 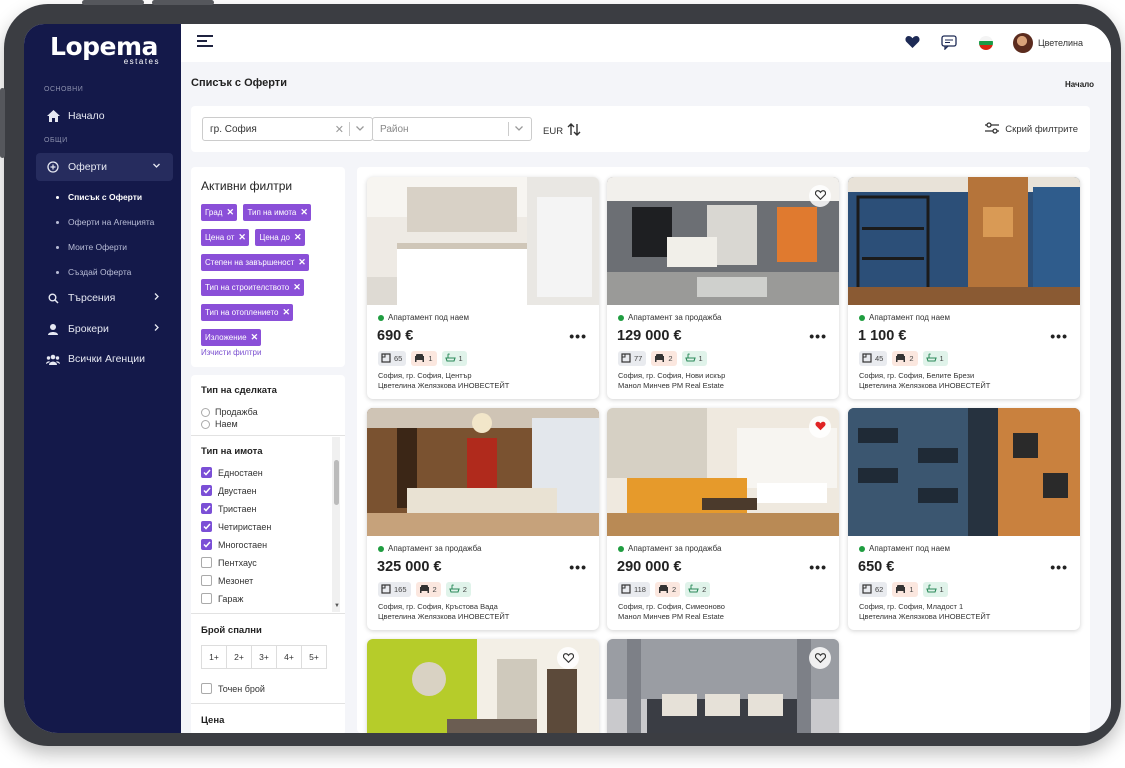 What do you see at coordinates (214, 657) in the screenshot?
I see `bedrooms-option: 1+` at bounding box center [214, 657].